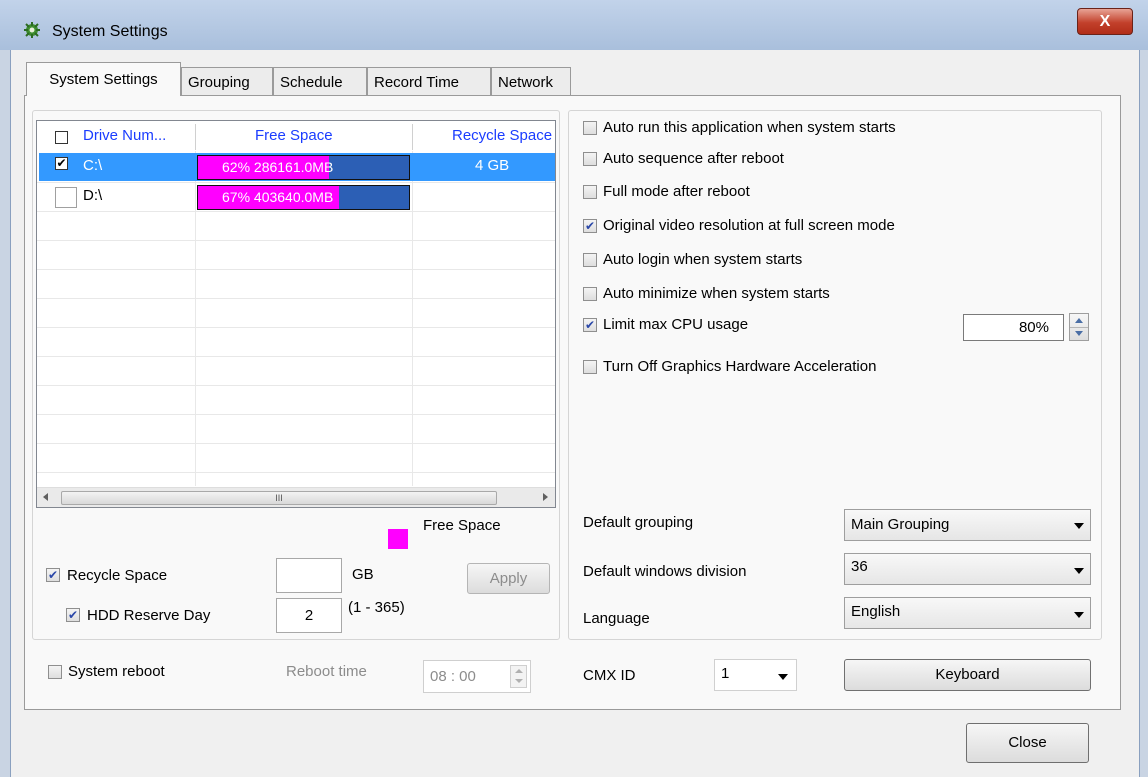 The width and height of the screenshot is (1148, 777). I want to click on row-checkbox, so click(66, 197).